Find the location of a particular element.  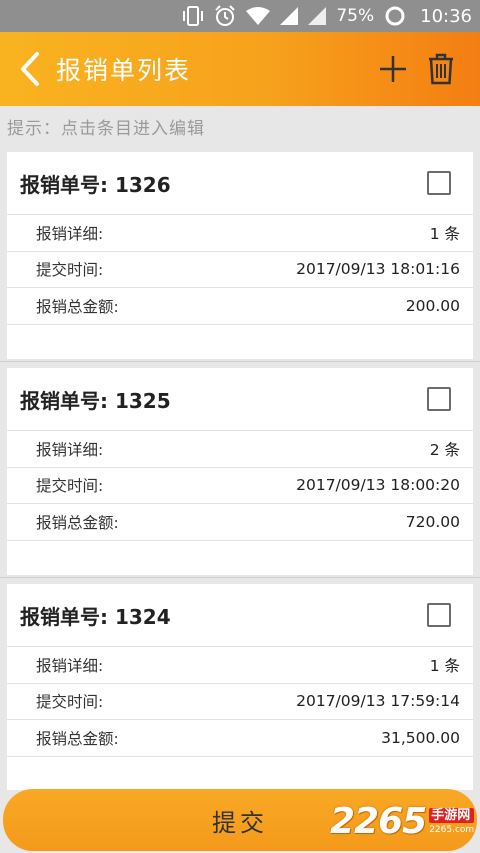

card-header: 报销单号: 1324 is located at coordinates (240, 615).